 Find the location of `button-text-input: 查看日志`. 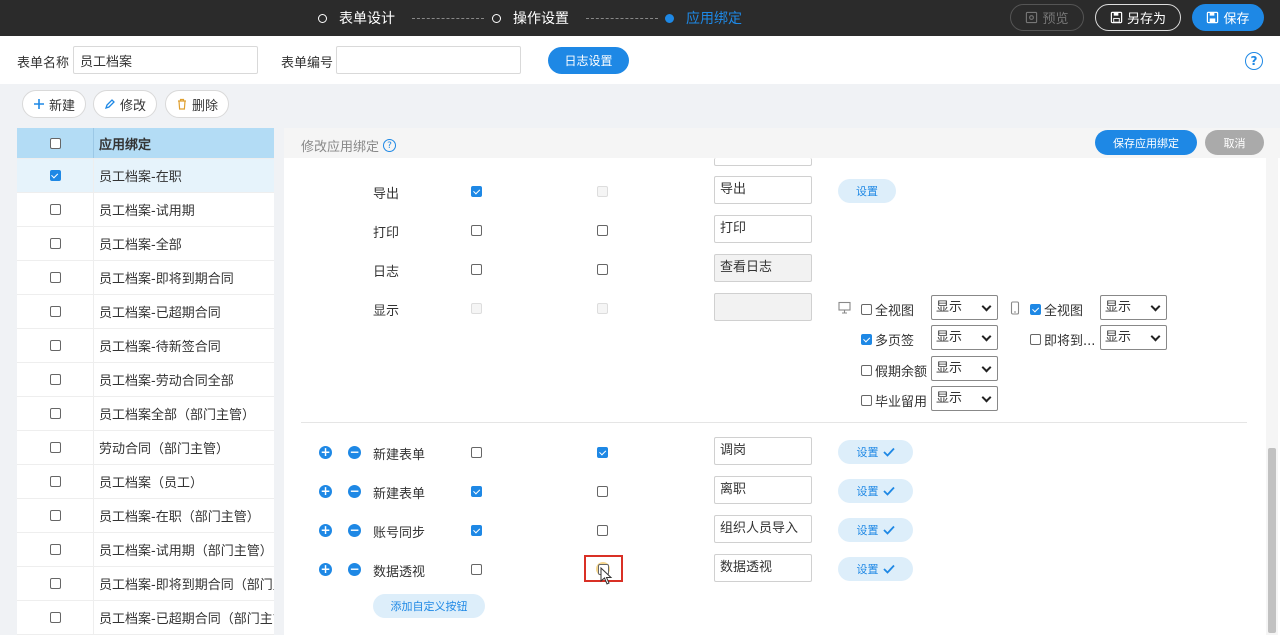

button-text-input: 查看日志 is located at coordinates (763, 268).